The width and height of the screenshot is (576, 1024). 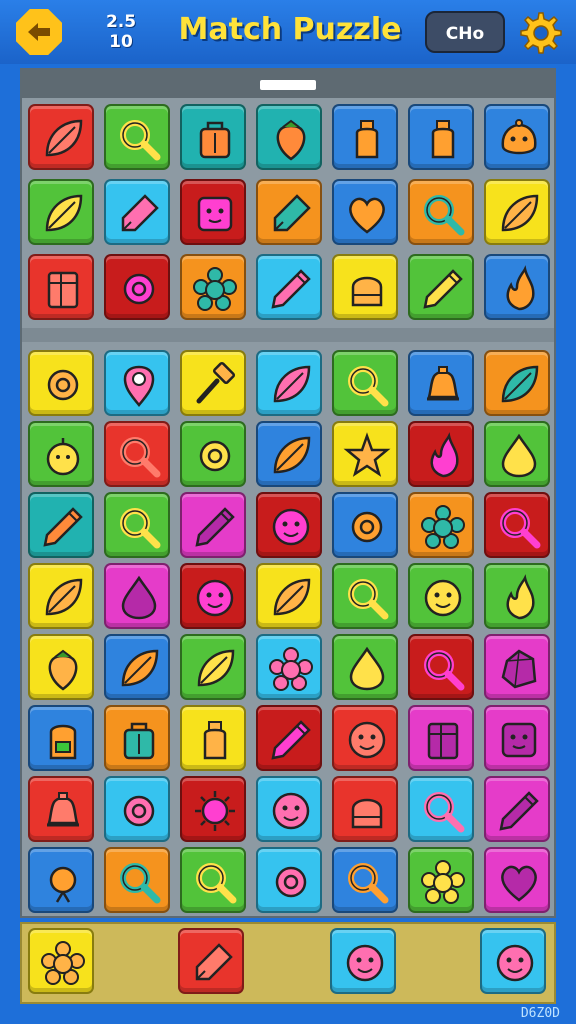 I want to click on footer-code: D6Z0D, so click(x=540, y=1013).